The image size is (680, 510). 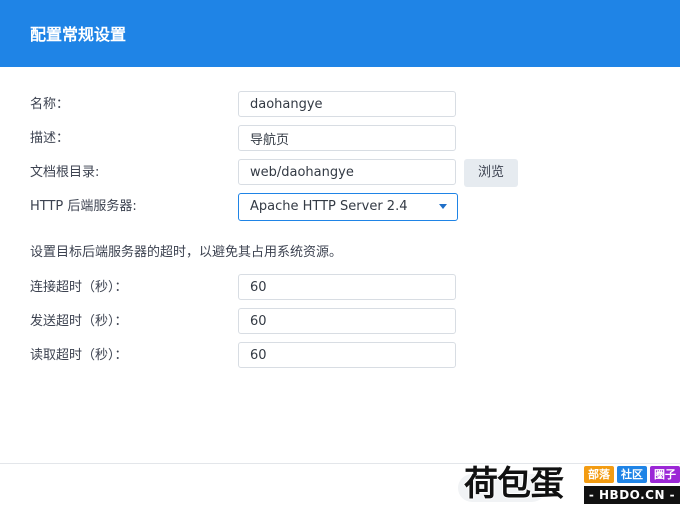 I want to click on http-backend-selected-value: Apache HTTP Server 2.4, so click(x=329, y=206).